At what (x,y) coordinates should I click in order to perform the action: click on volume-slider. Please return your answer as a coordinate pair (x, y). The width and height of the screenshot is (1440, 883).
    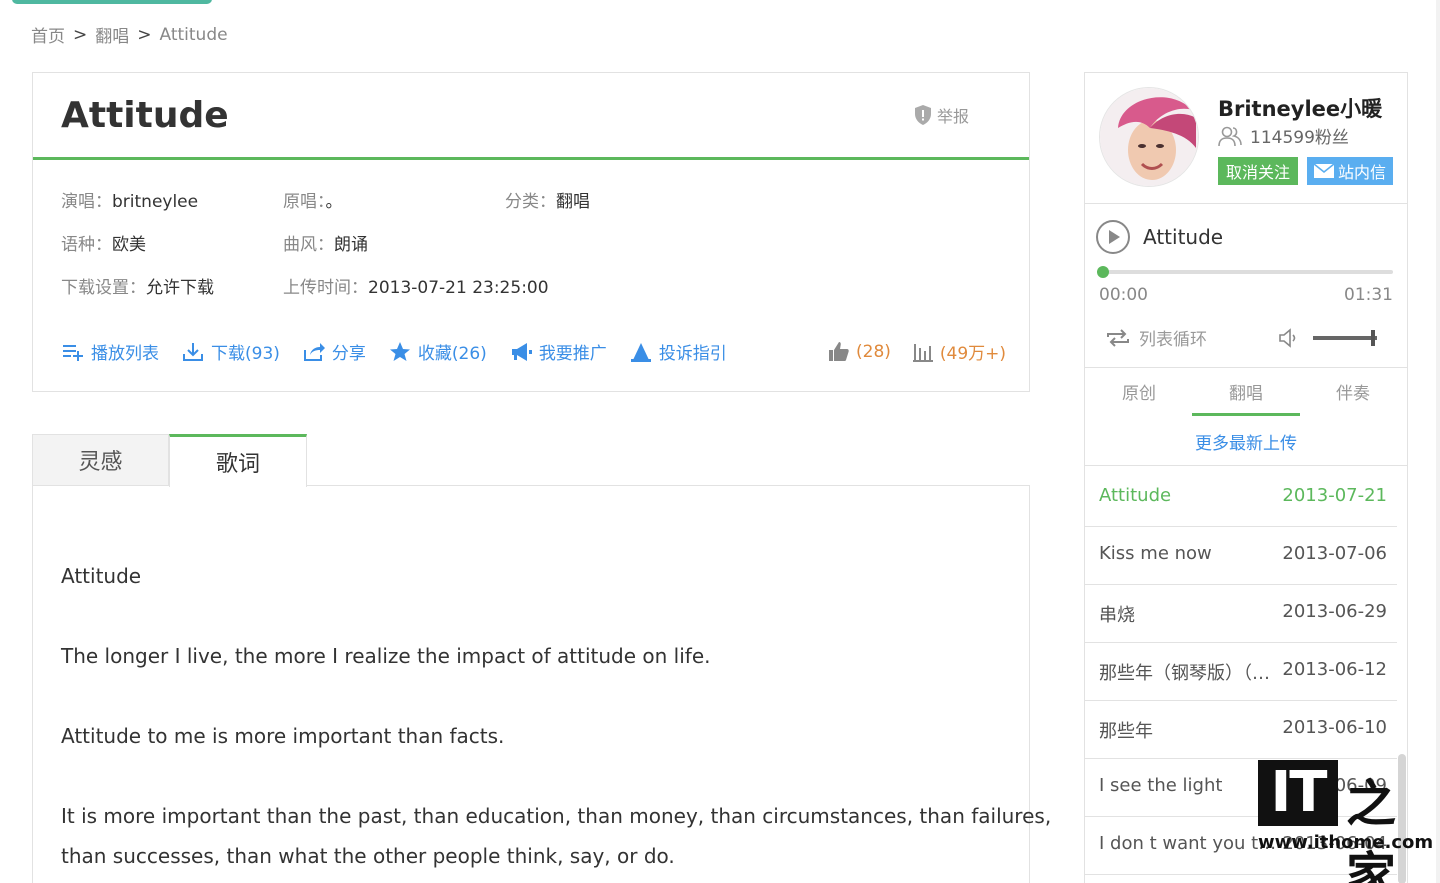
    Looking at the image, I should click on (1345, 338).